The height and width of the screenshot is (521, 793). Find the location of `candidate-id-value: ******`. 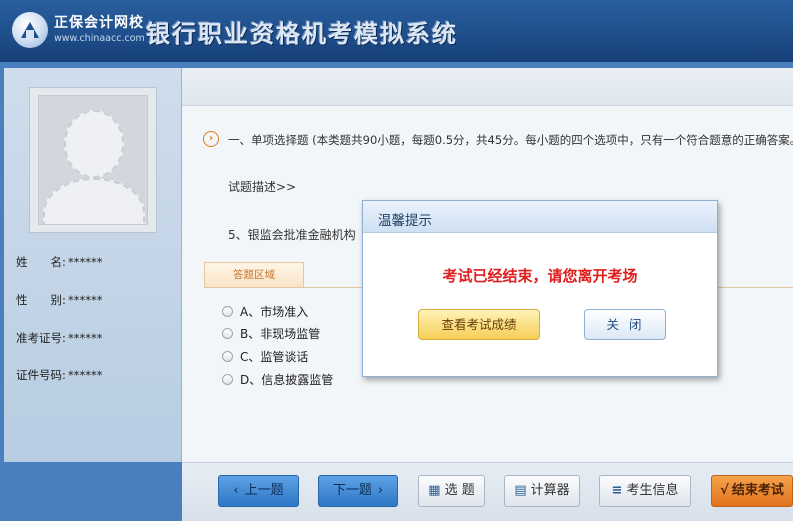

candidate-id-value: ****** is located at coordinates (85, 375).